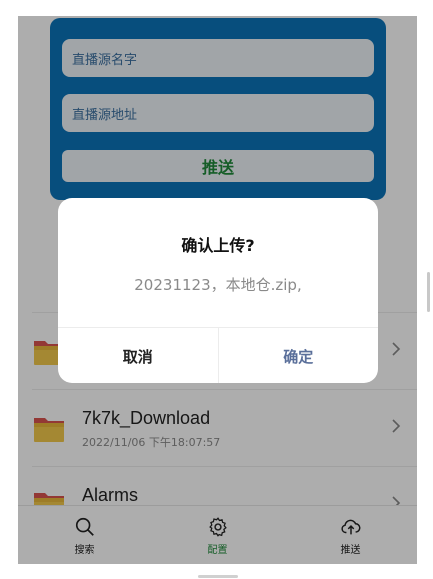 The width and height of the screenshot is (433, 579). What do you see at coordinates (428, 292) in the screenshot?
I see `scrollbar-thumb` at bounding box center [428, 292].